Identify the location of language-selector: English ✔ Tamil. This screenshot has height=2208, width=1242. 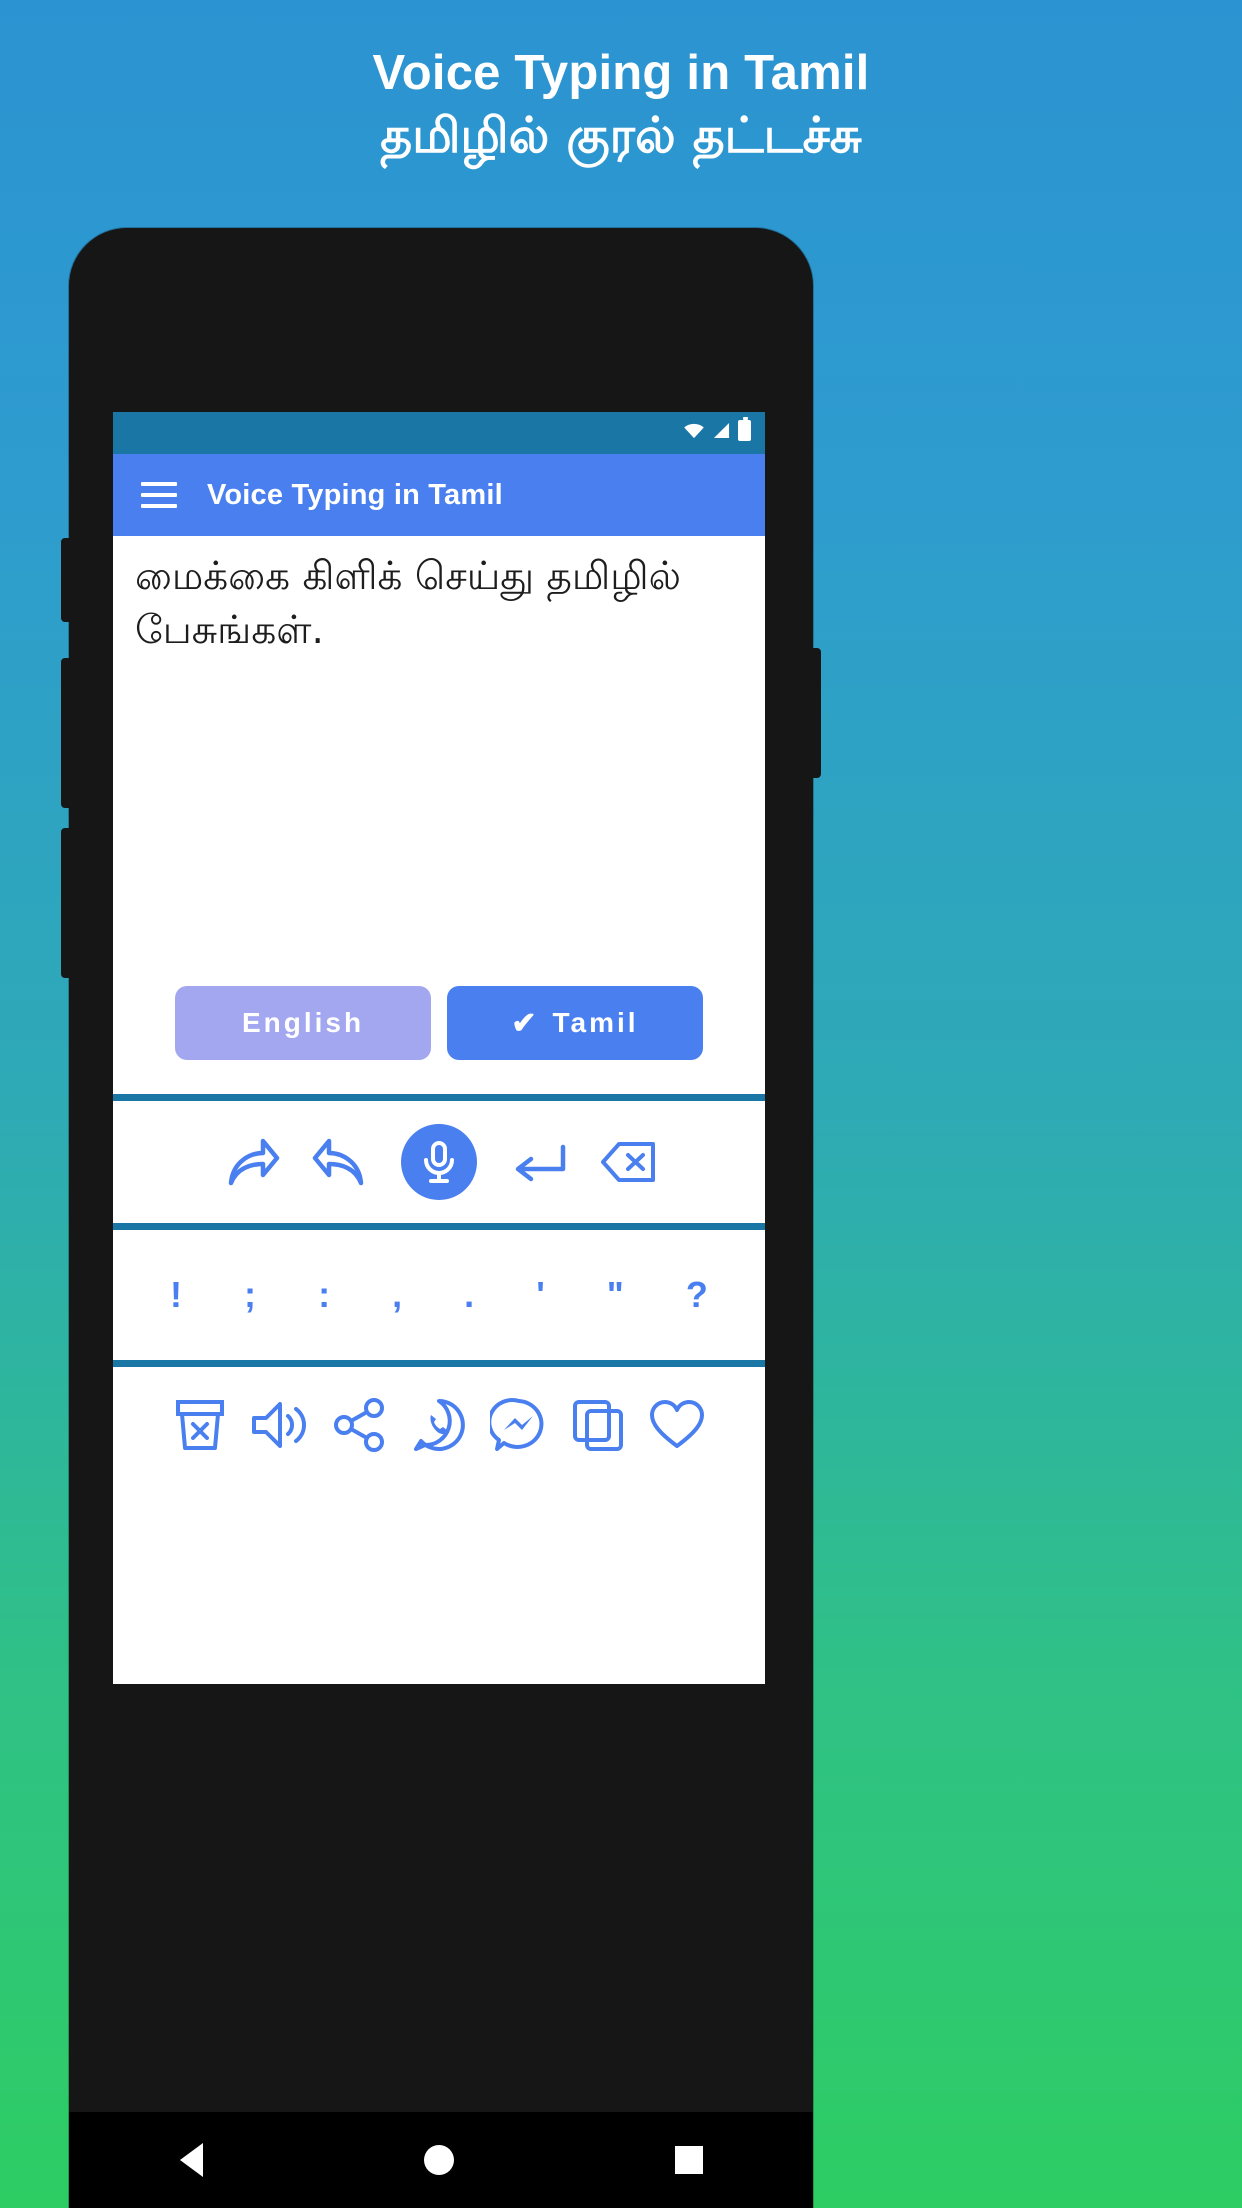
(439, 1023).